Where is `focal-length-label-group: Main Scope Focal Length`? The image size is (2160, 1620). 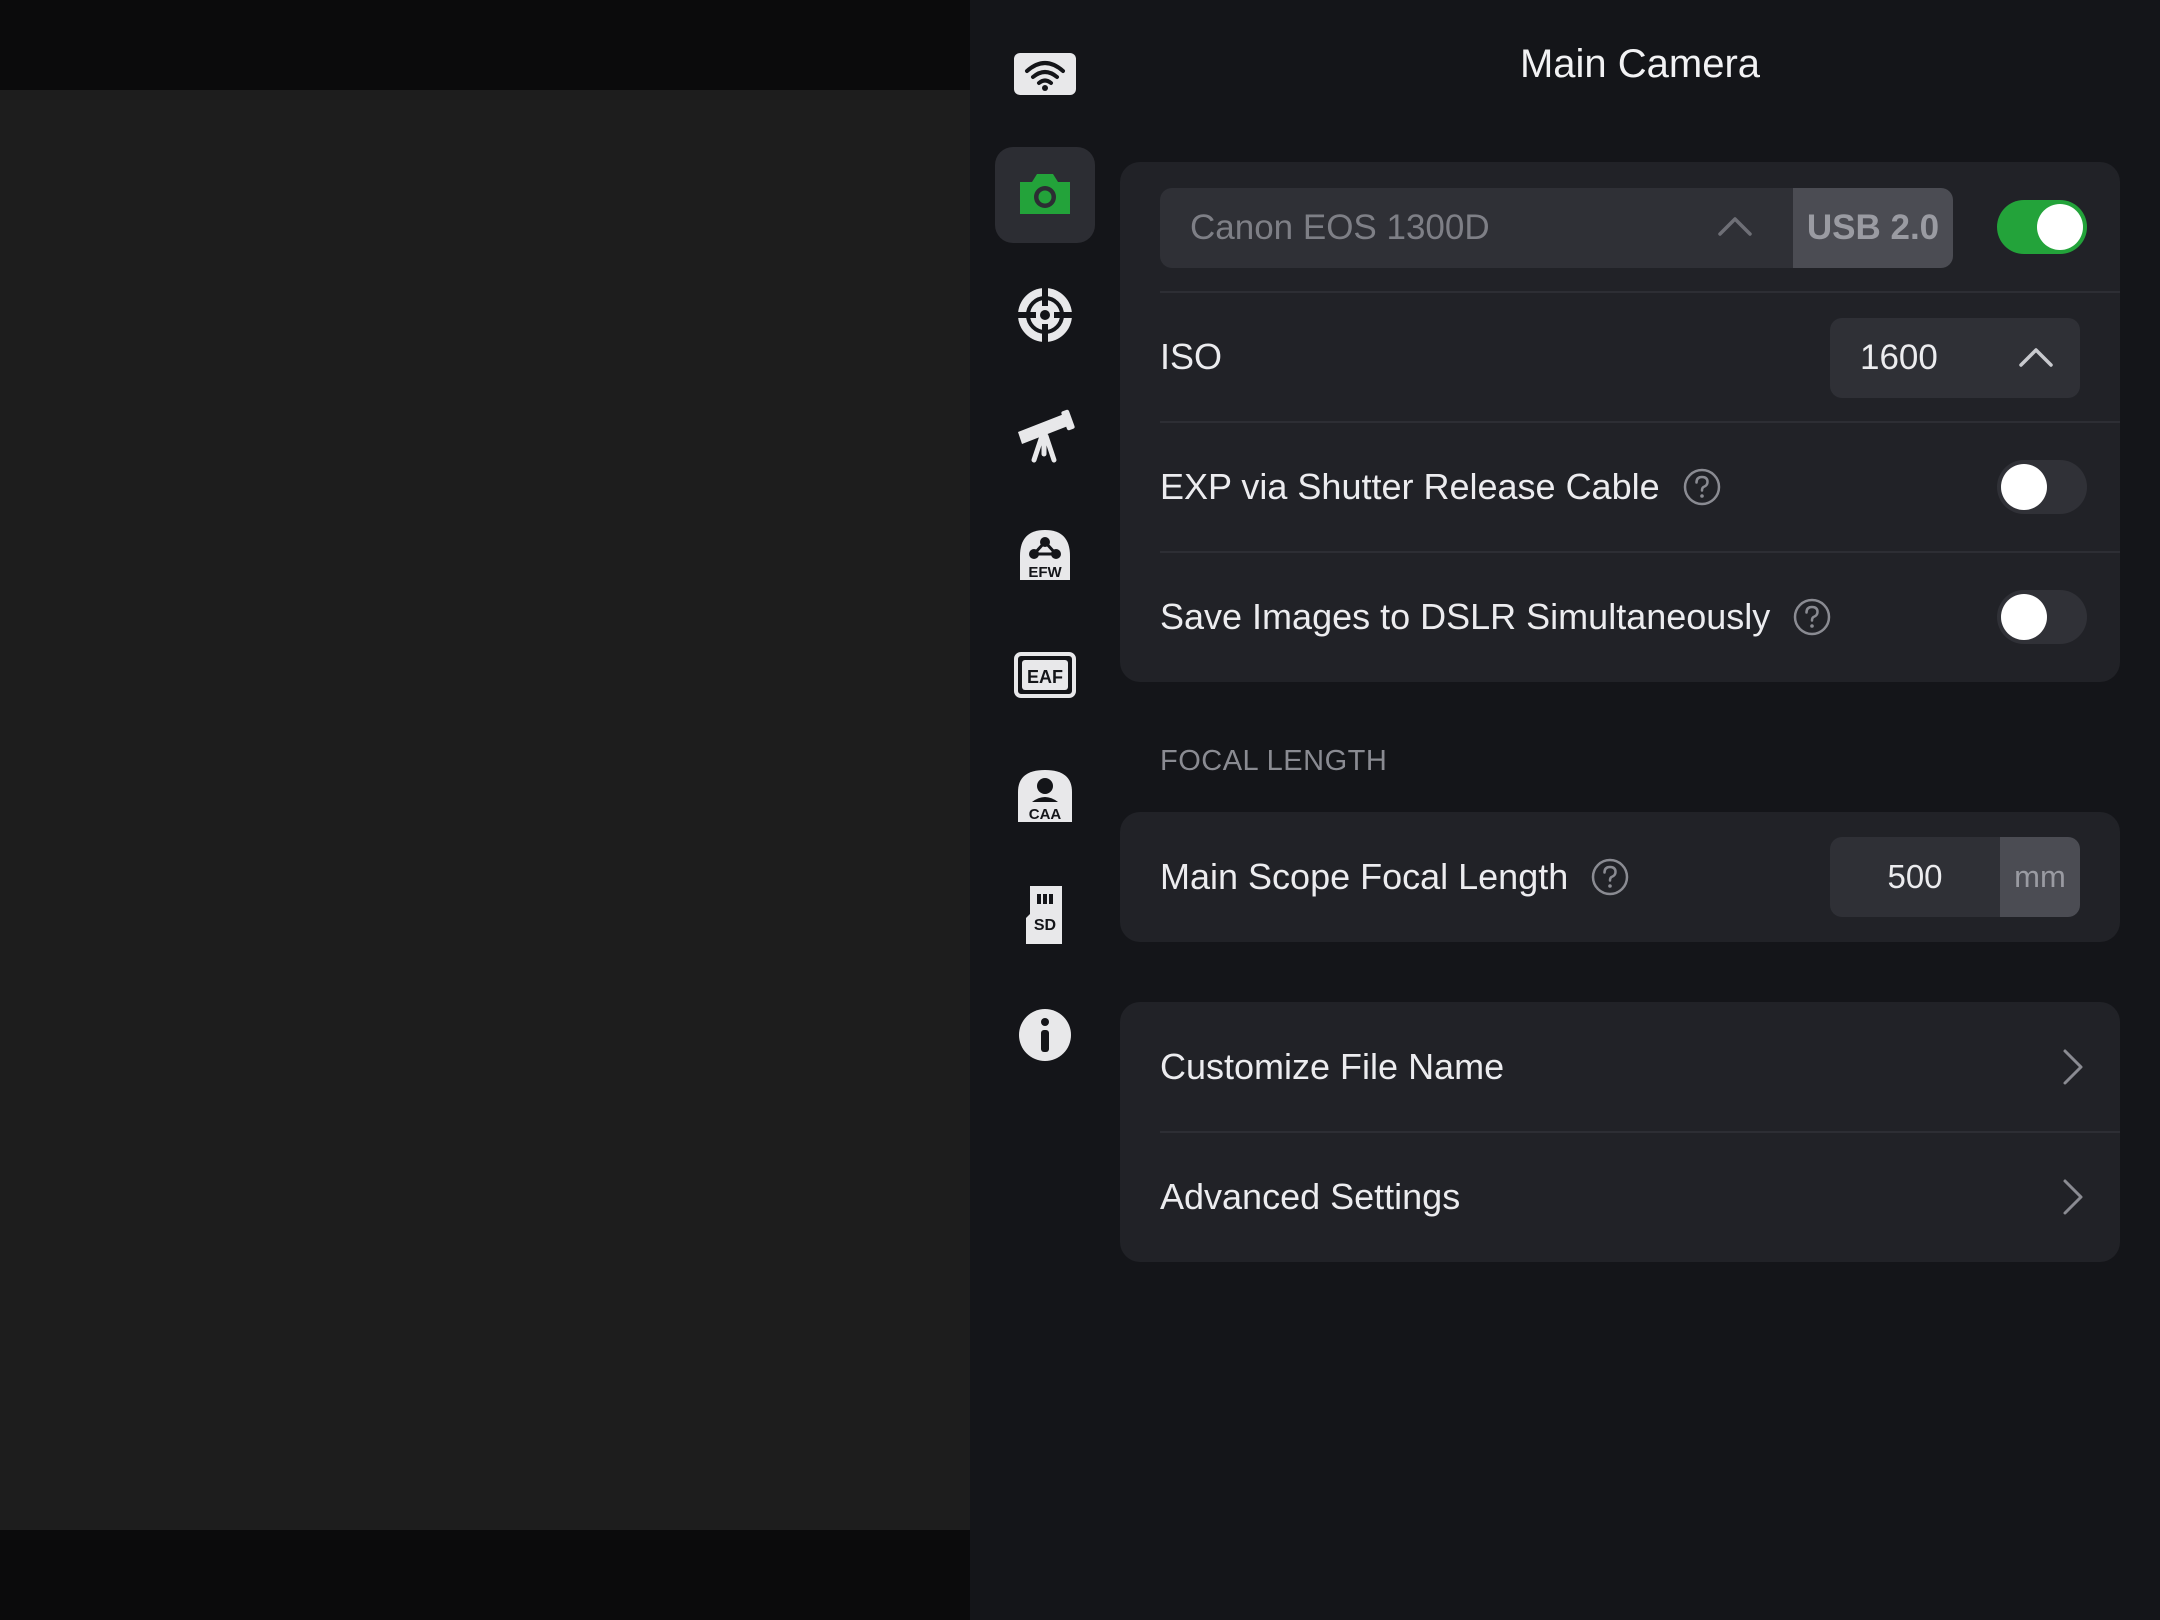
focal-length-label-group: Main Scope Focal Length is located at coordinates (1395, 877).